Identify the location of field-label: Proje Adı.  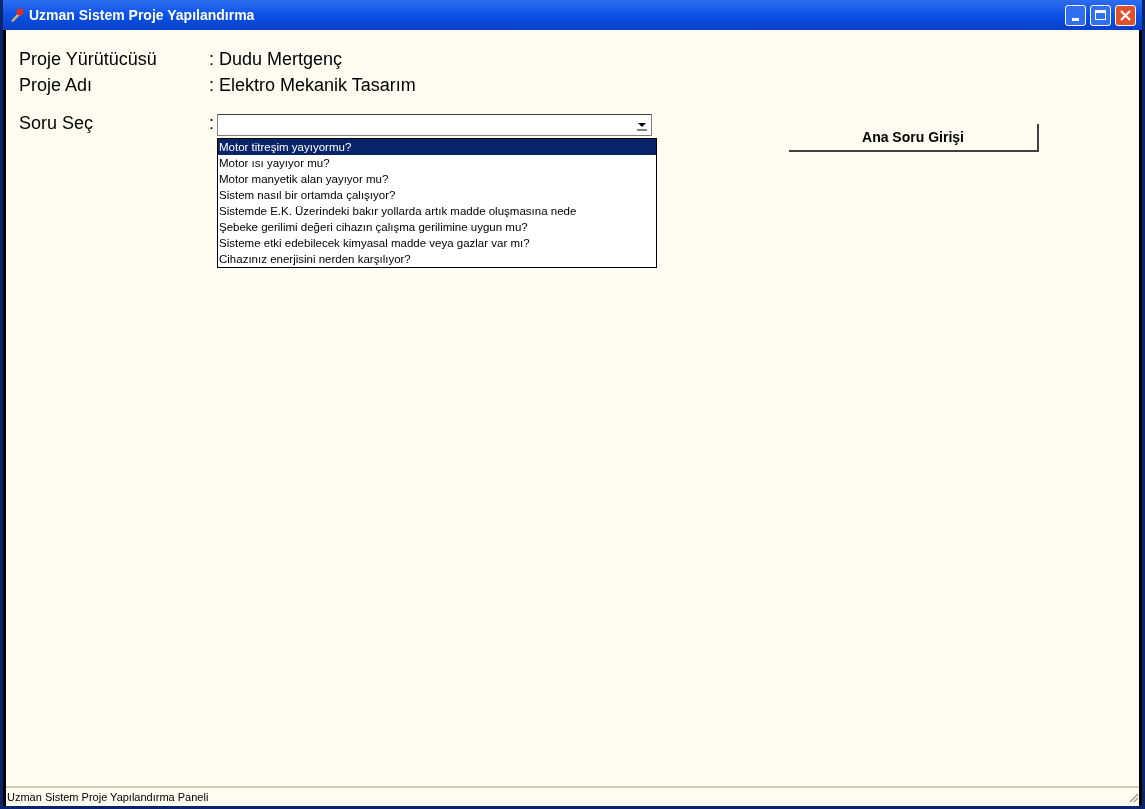
(56, 85).